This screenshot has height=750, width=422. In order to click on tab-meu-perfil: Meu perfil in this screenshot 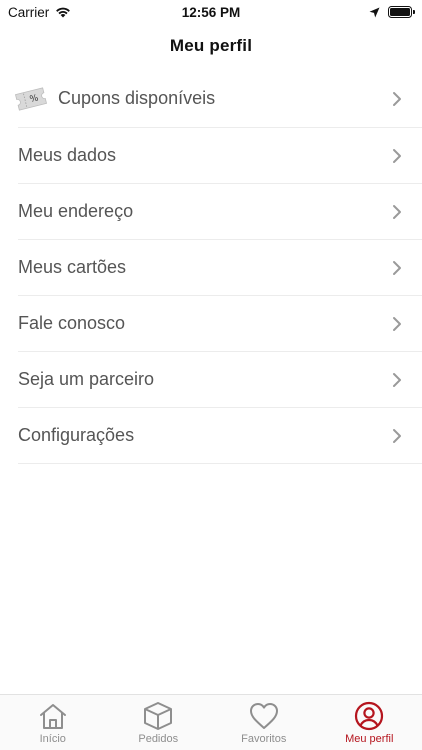, I will do `click(369, 722)`.